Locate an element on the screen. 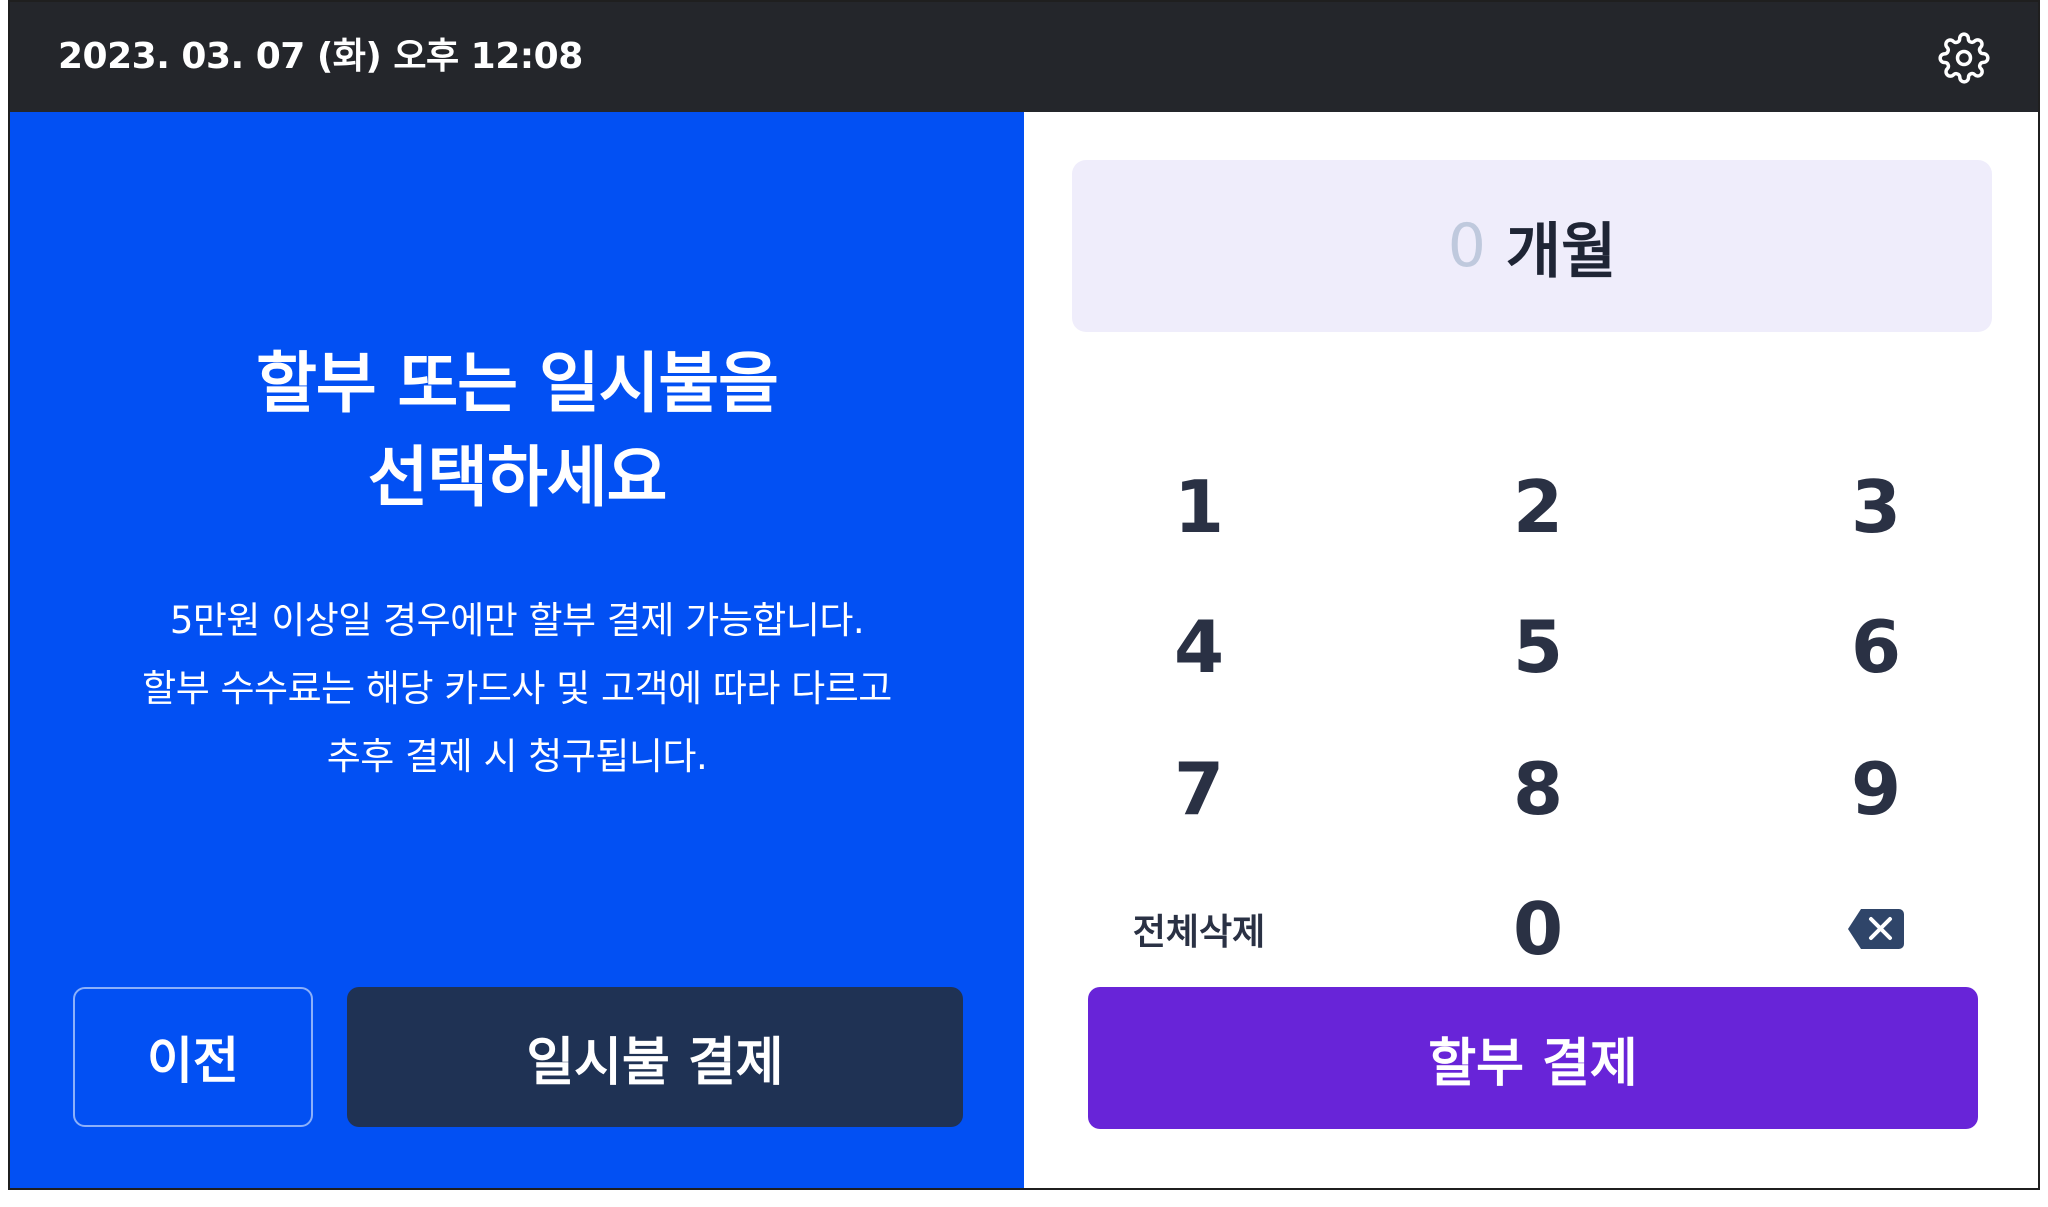 This screenshot has height=1207, width=2048. page-title-line-1: 할부 또는 일시불을 is located at coordinates (517, 383).